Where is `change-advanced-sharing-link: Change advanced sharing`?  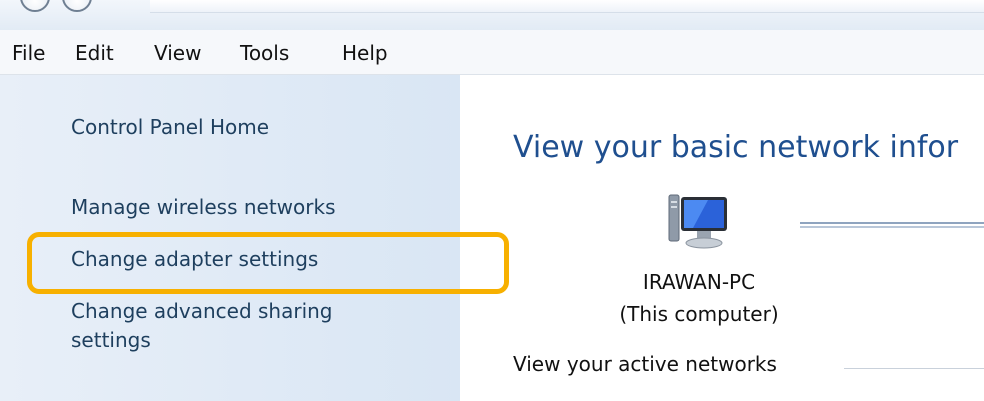
change-advanced-sharing-link: Change advanced sharing is located at coordinates (202, 311).